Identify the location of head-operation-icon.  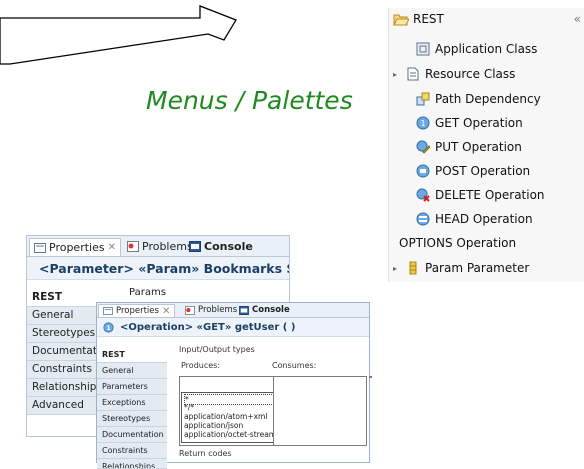
(423, 219).